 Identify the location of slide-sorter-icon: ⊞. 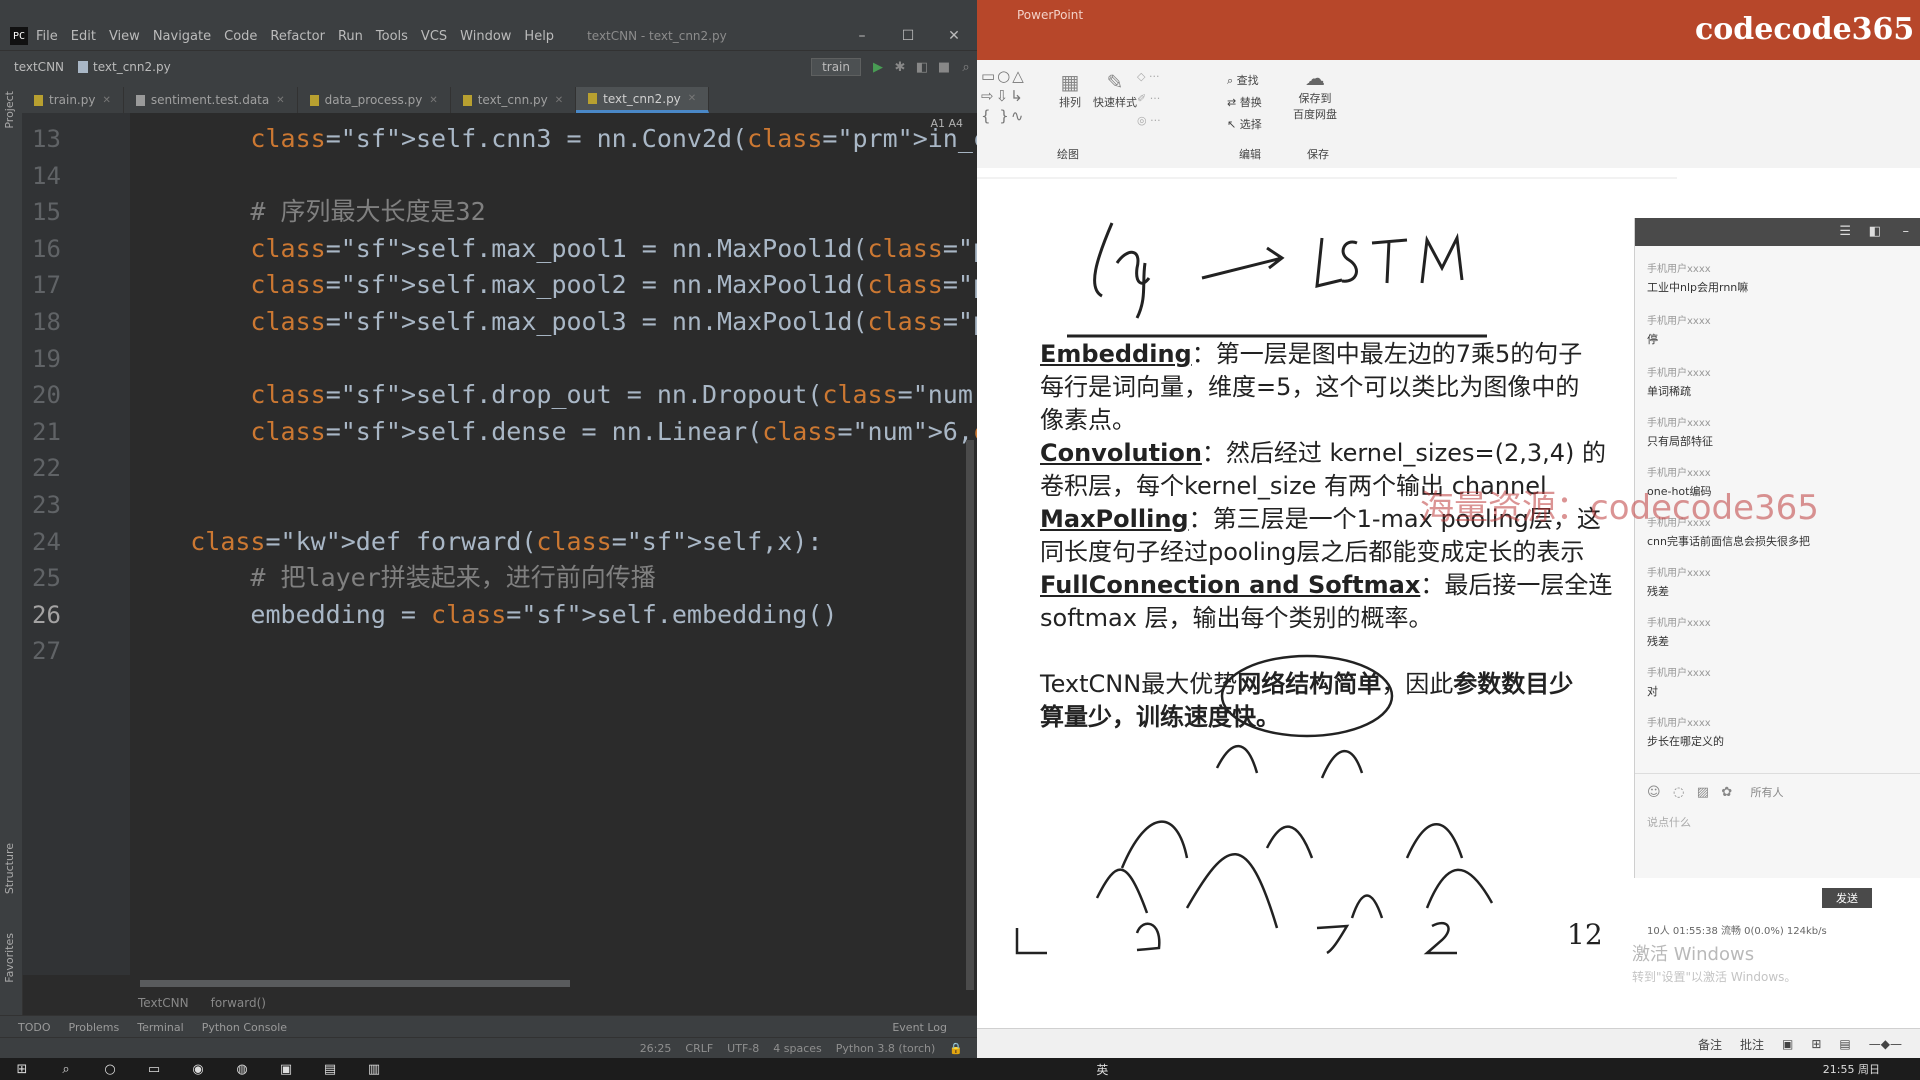
(1816, 1044).